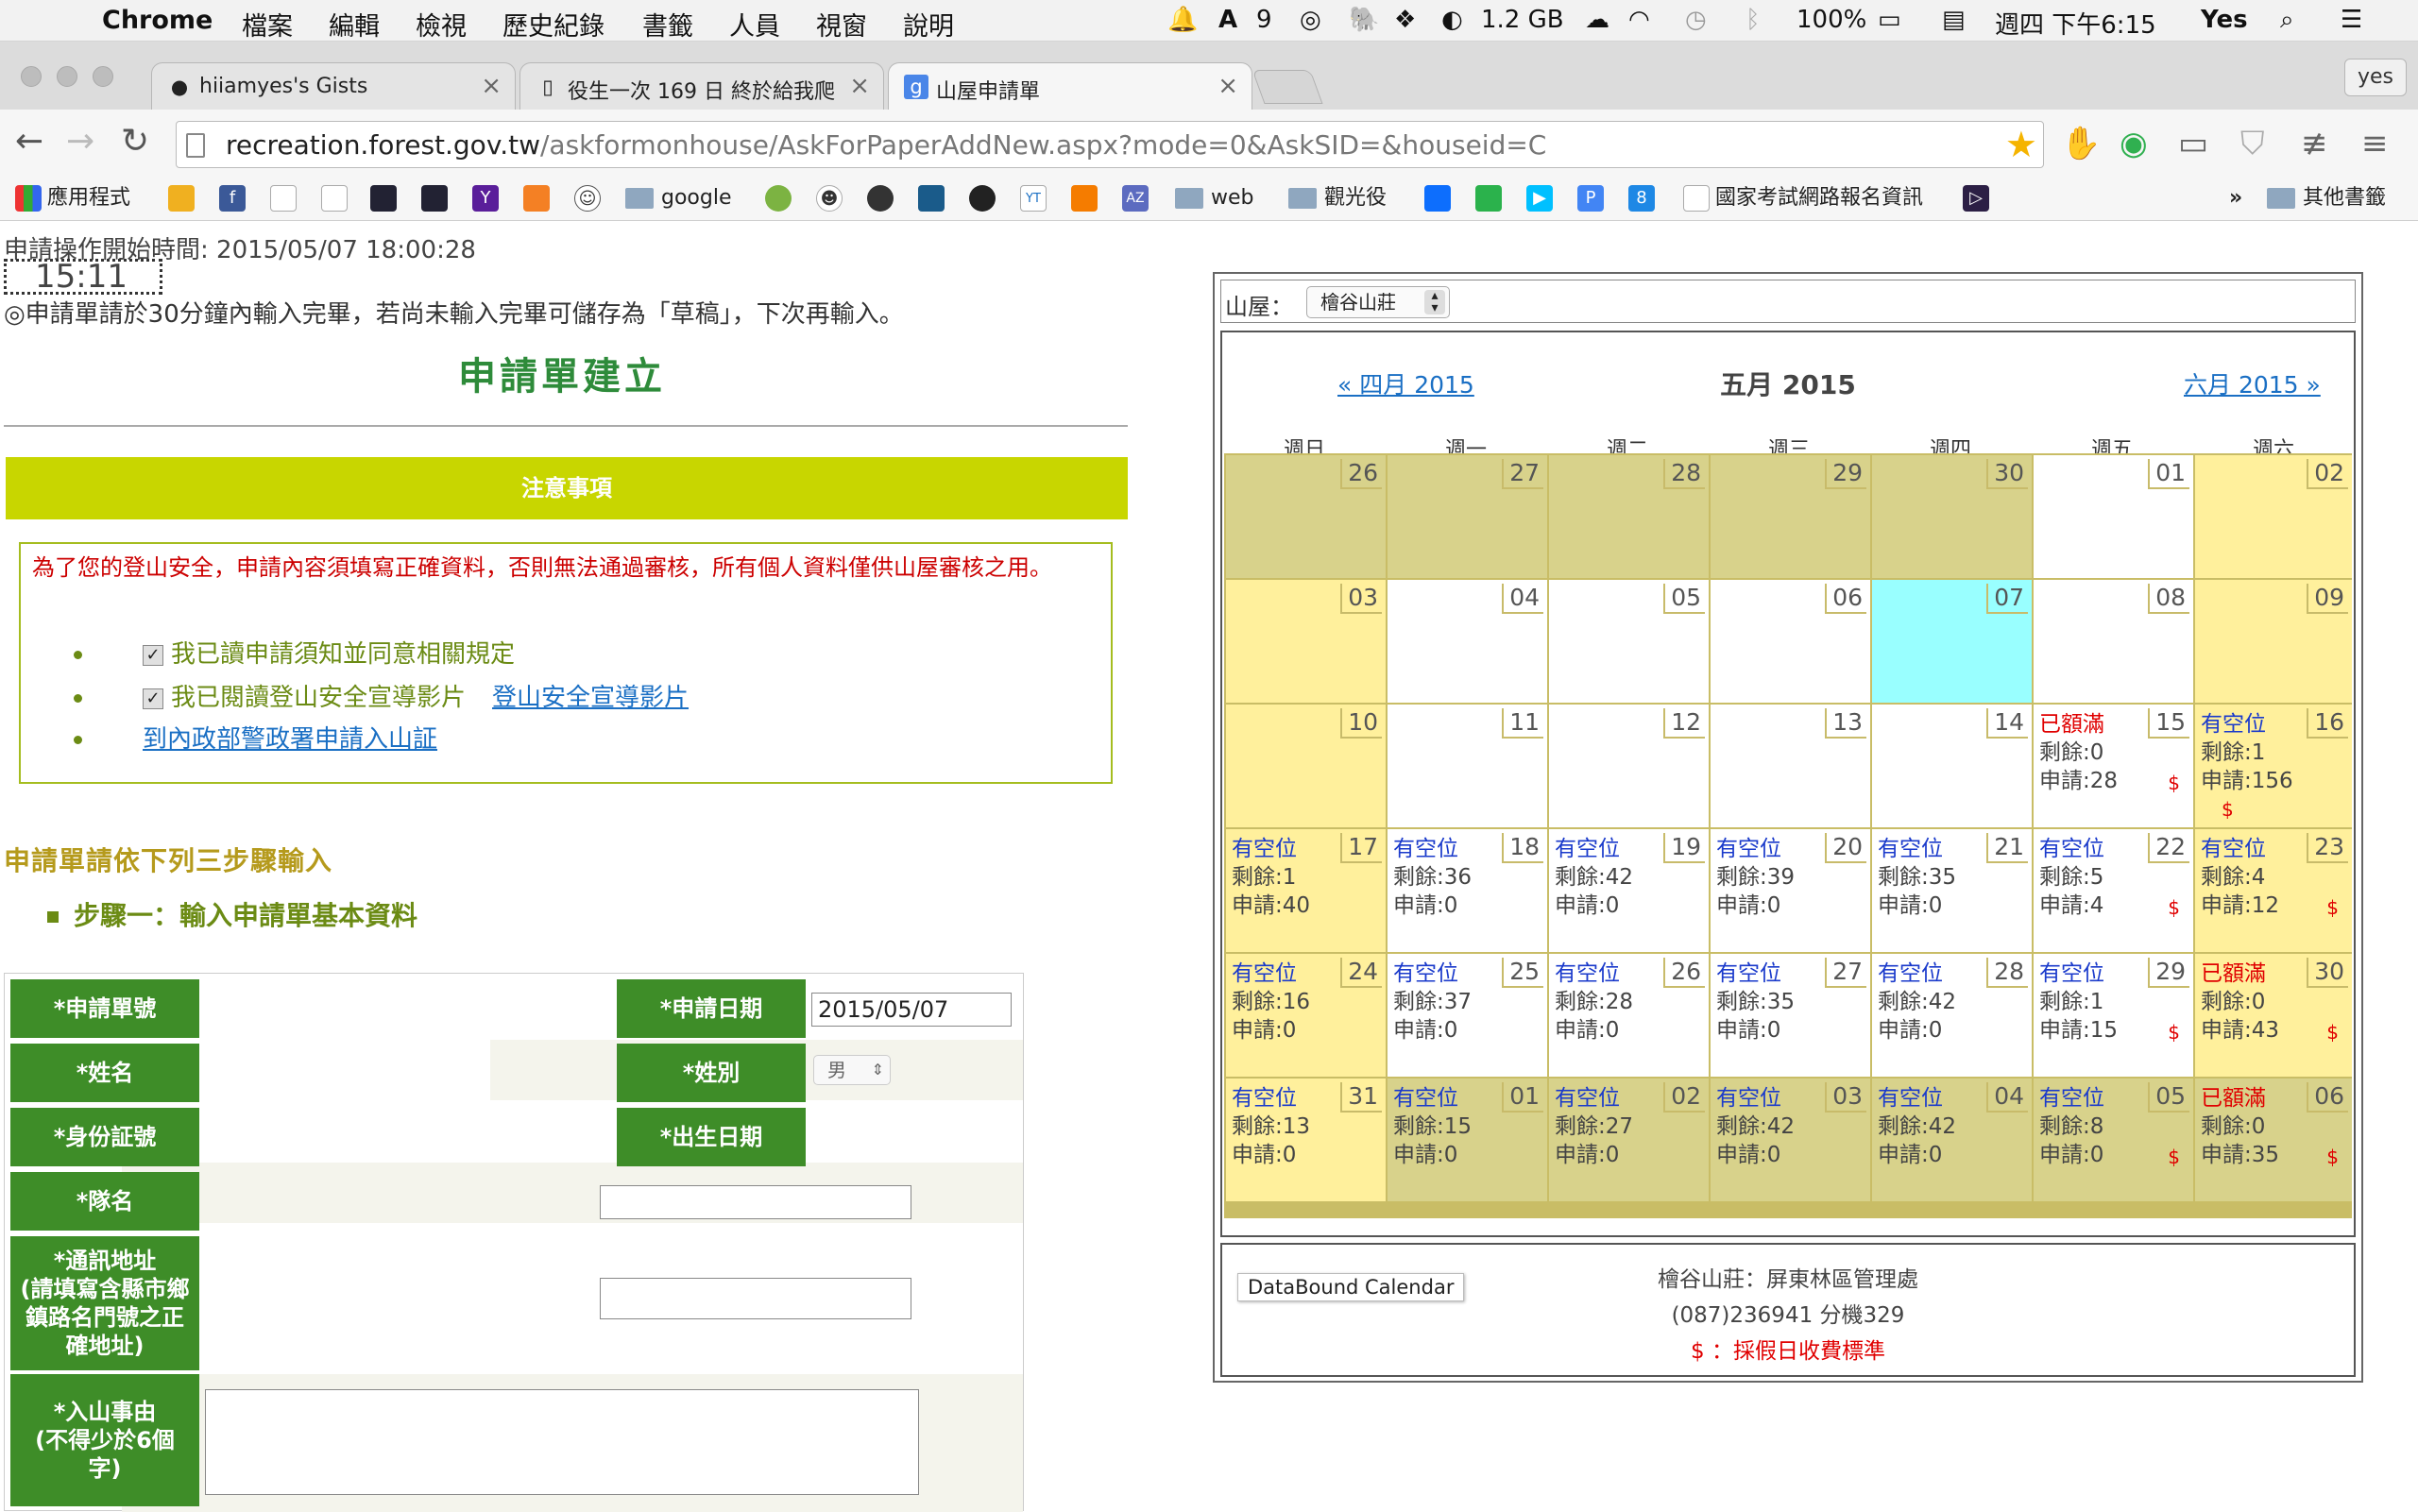 Image resolution: width=2418 pixels, height=1512 pixels. Describe the element at coordinates (1629, 766) in the screenshot. I see `calendar-day-cell: 12` at that location.